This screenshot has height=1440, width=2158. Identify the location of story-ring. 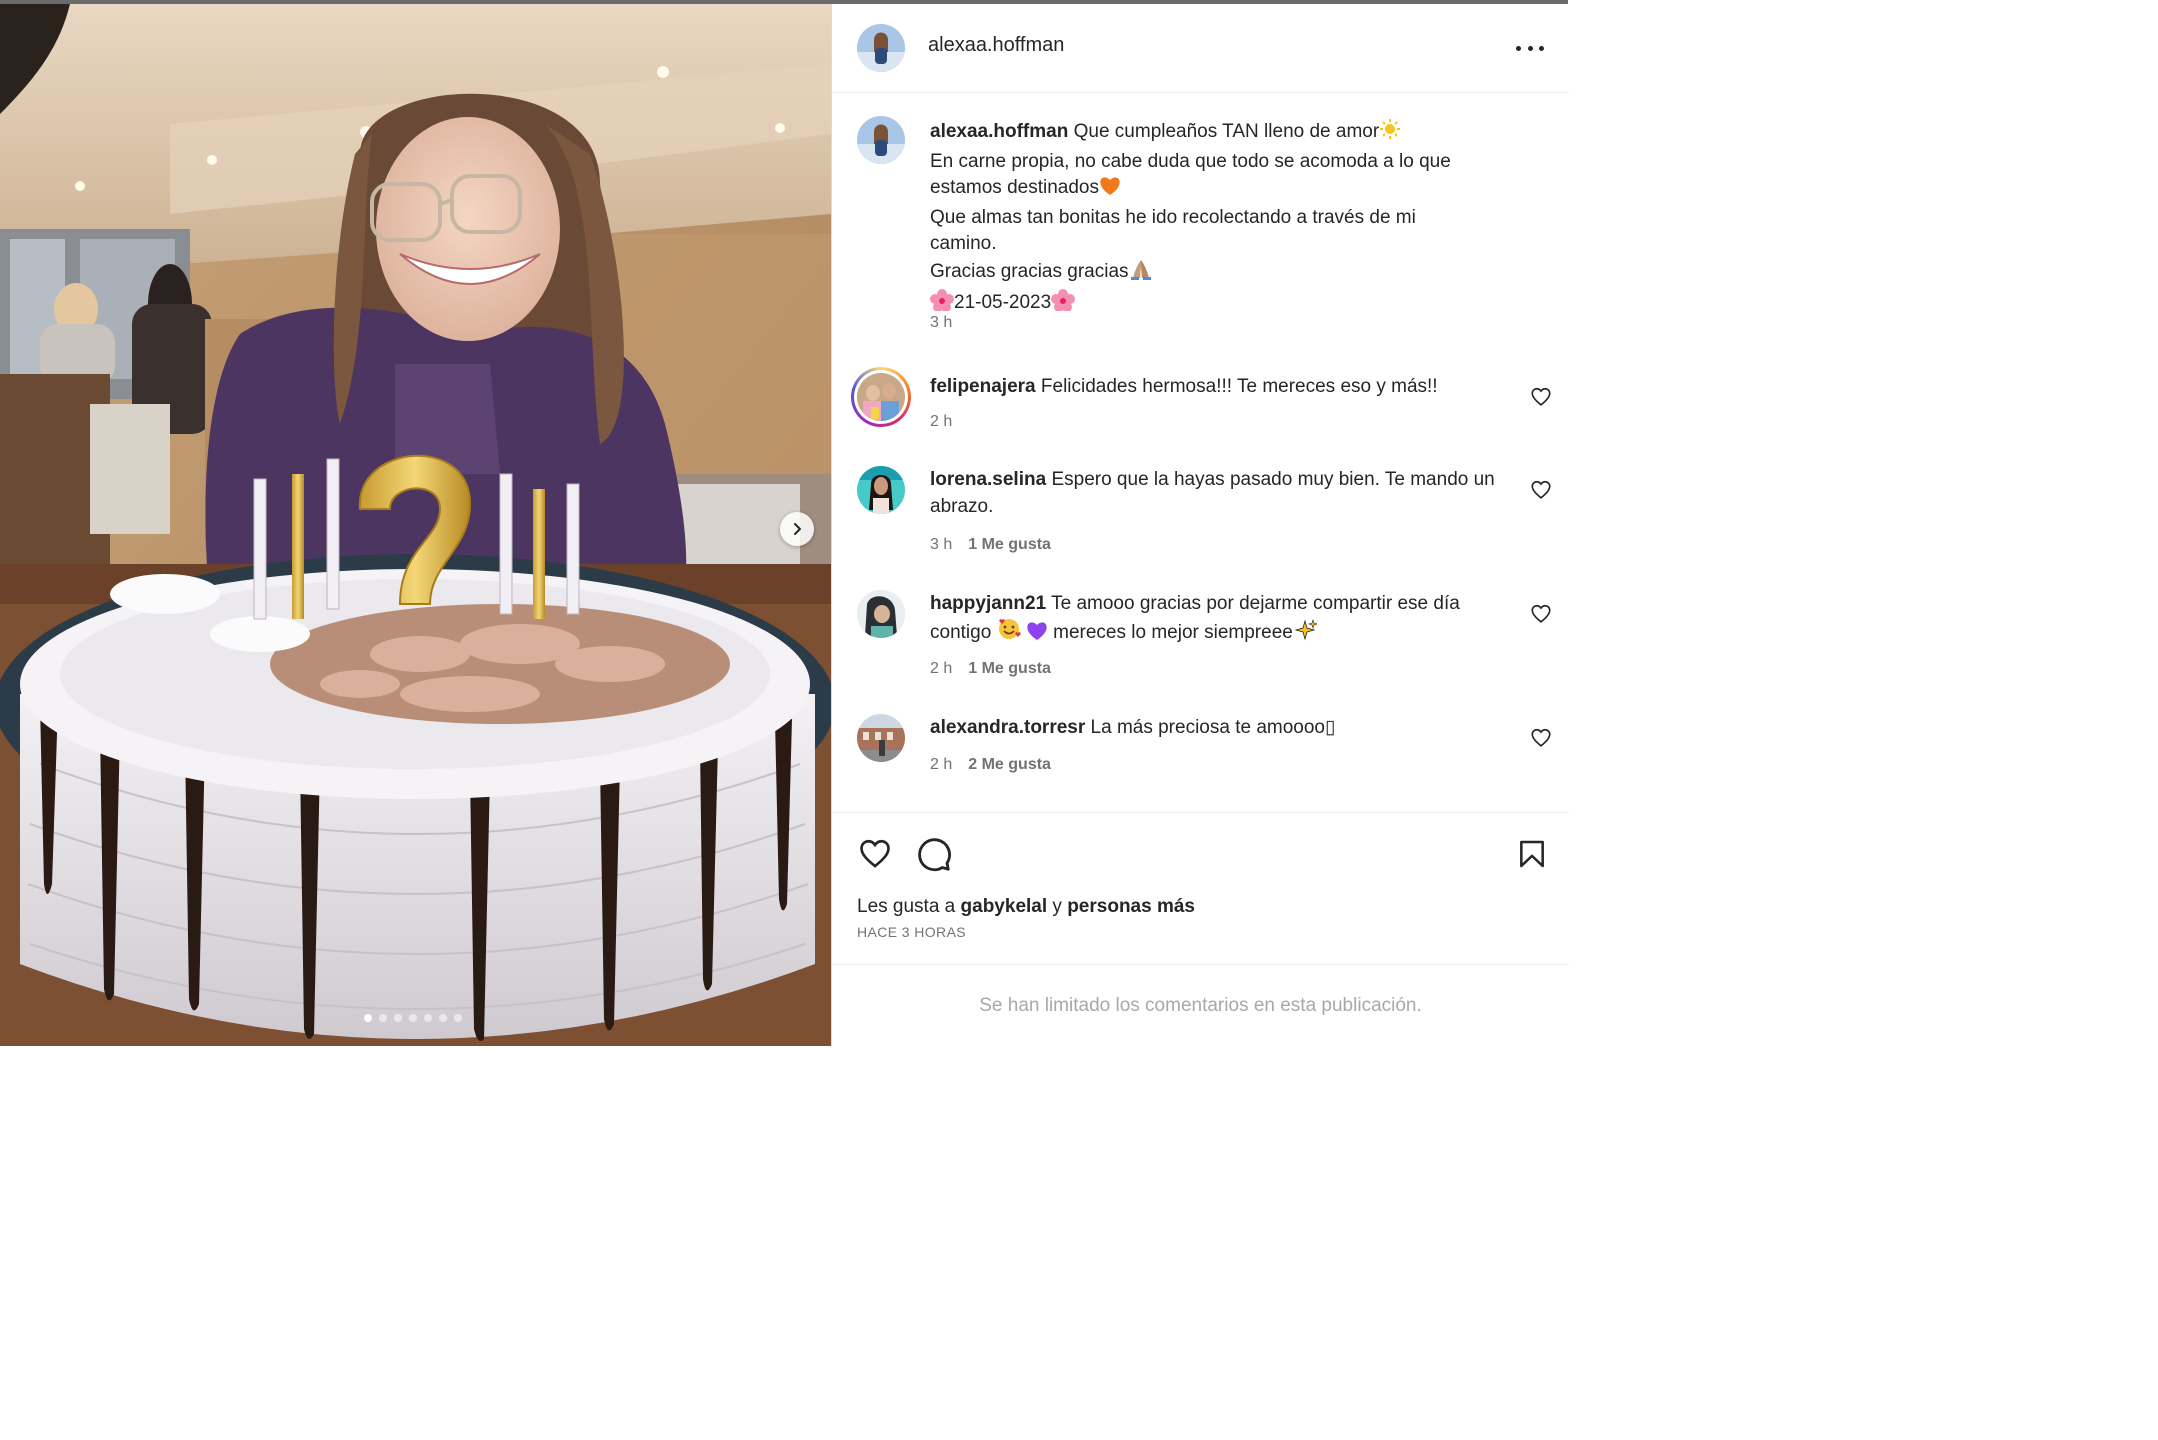
(881, 397).